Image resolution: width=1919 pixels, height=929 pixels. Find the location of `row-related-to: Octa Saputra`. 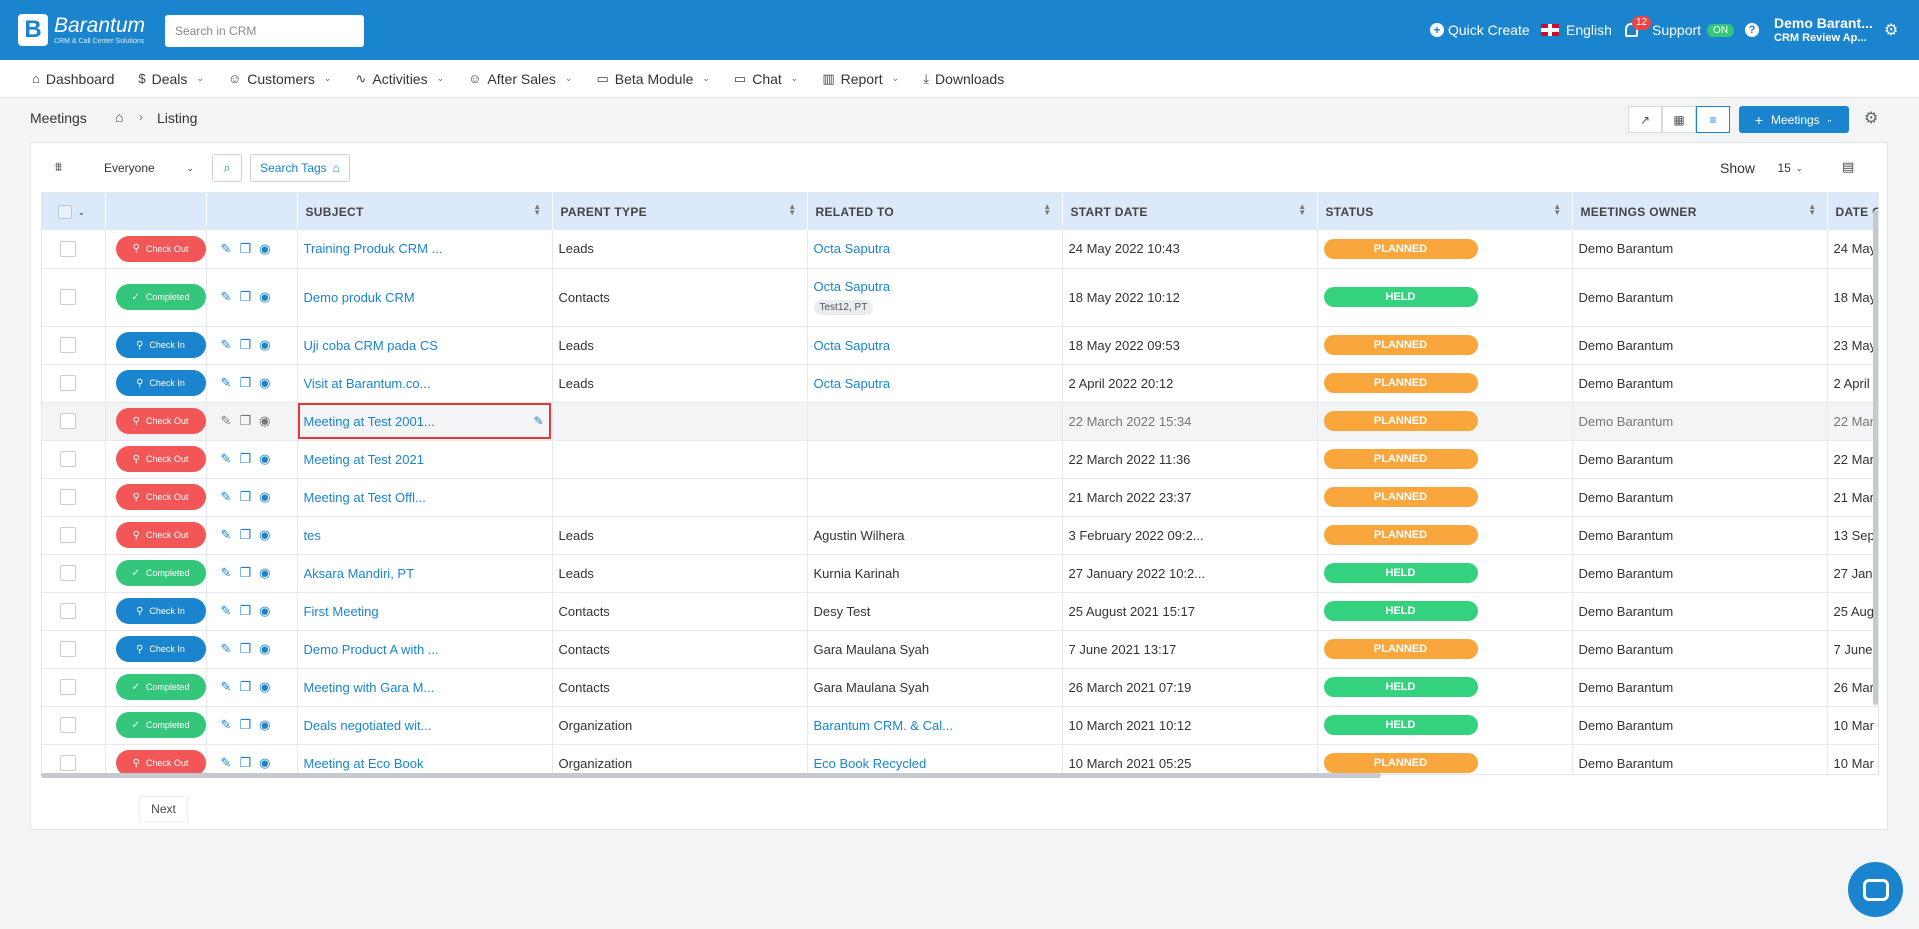

row-related-to: Octa Saputra is located at coordinates (852, 286).